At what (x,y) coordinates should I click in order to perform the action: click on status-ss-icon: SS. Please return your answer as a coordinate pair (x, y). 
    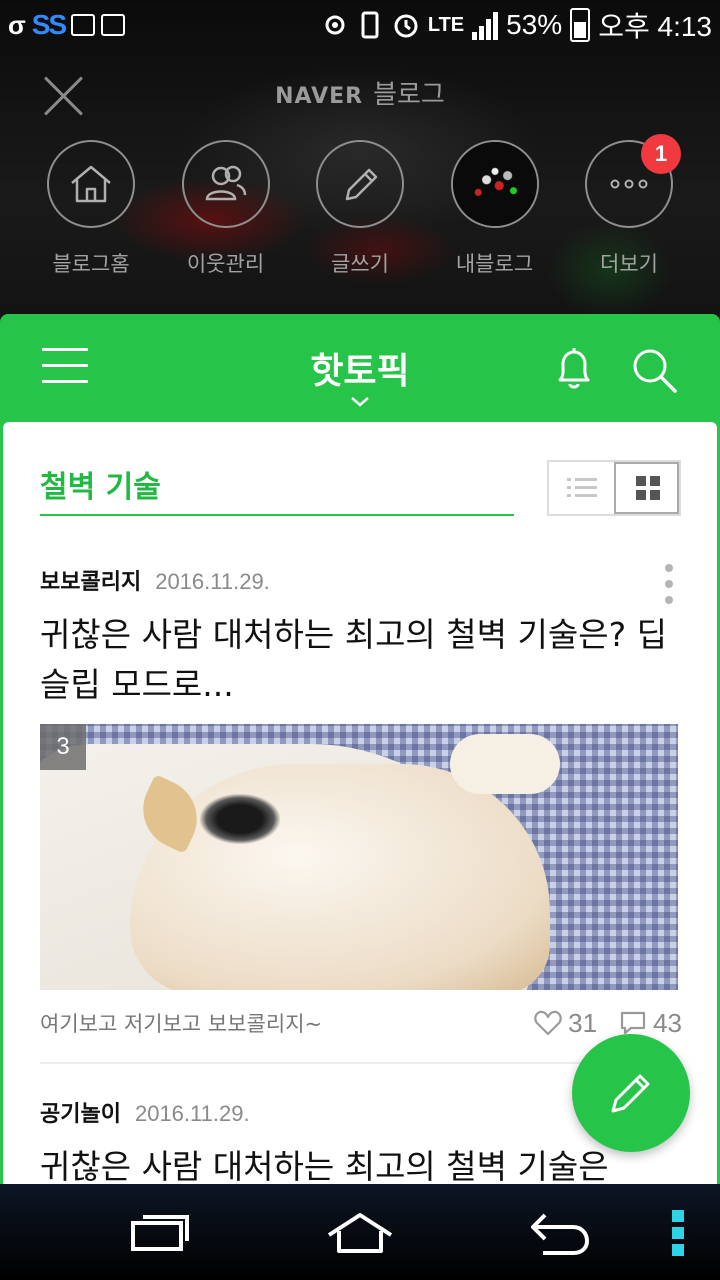
    Looking at the image, I should click on (49, 24).